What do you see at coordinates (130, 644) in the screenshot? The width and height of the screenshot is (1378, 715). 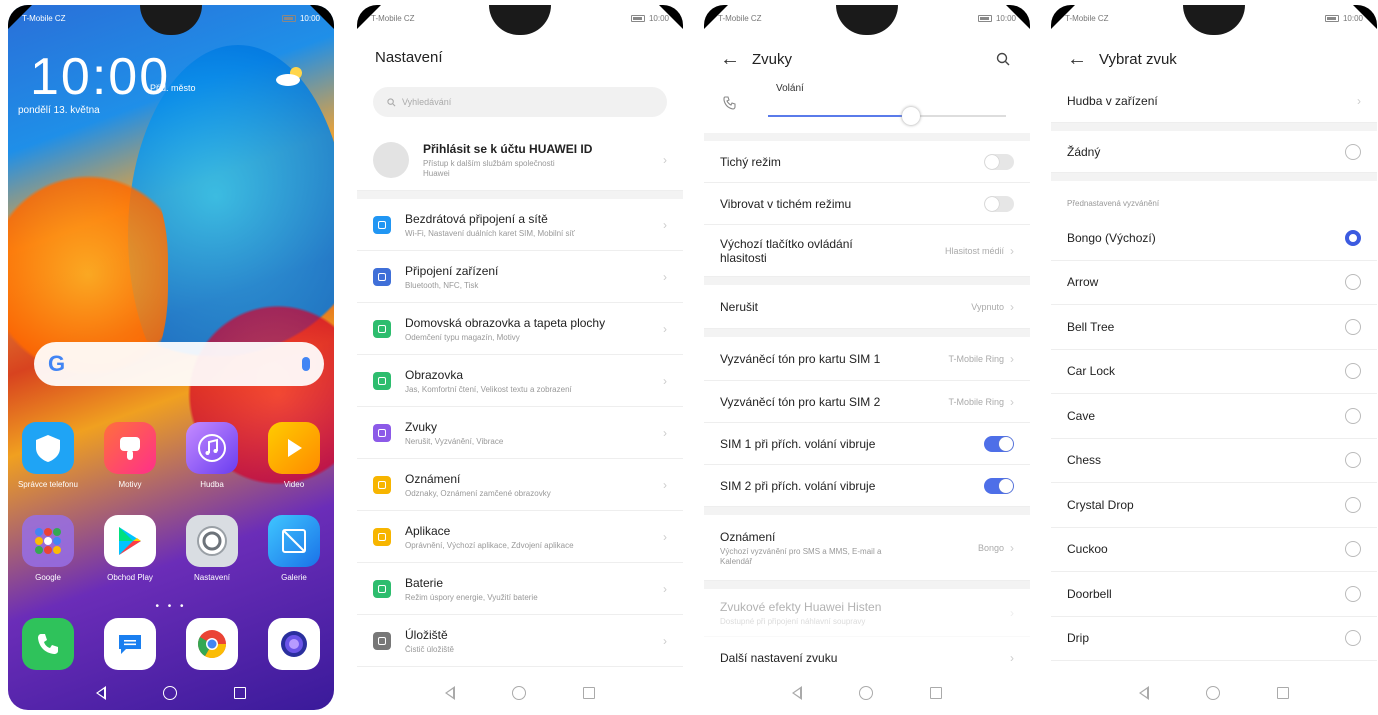 I see `dock-messages` at bounding box center [130, 644].